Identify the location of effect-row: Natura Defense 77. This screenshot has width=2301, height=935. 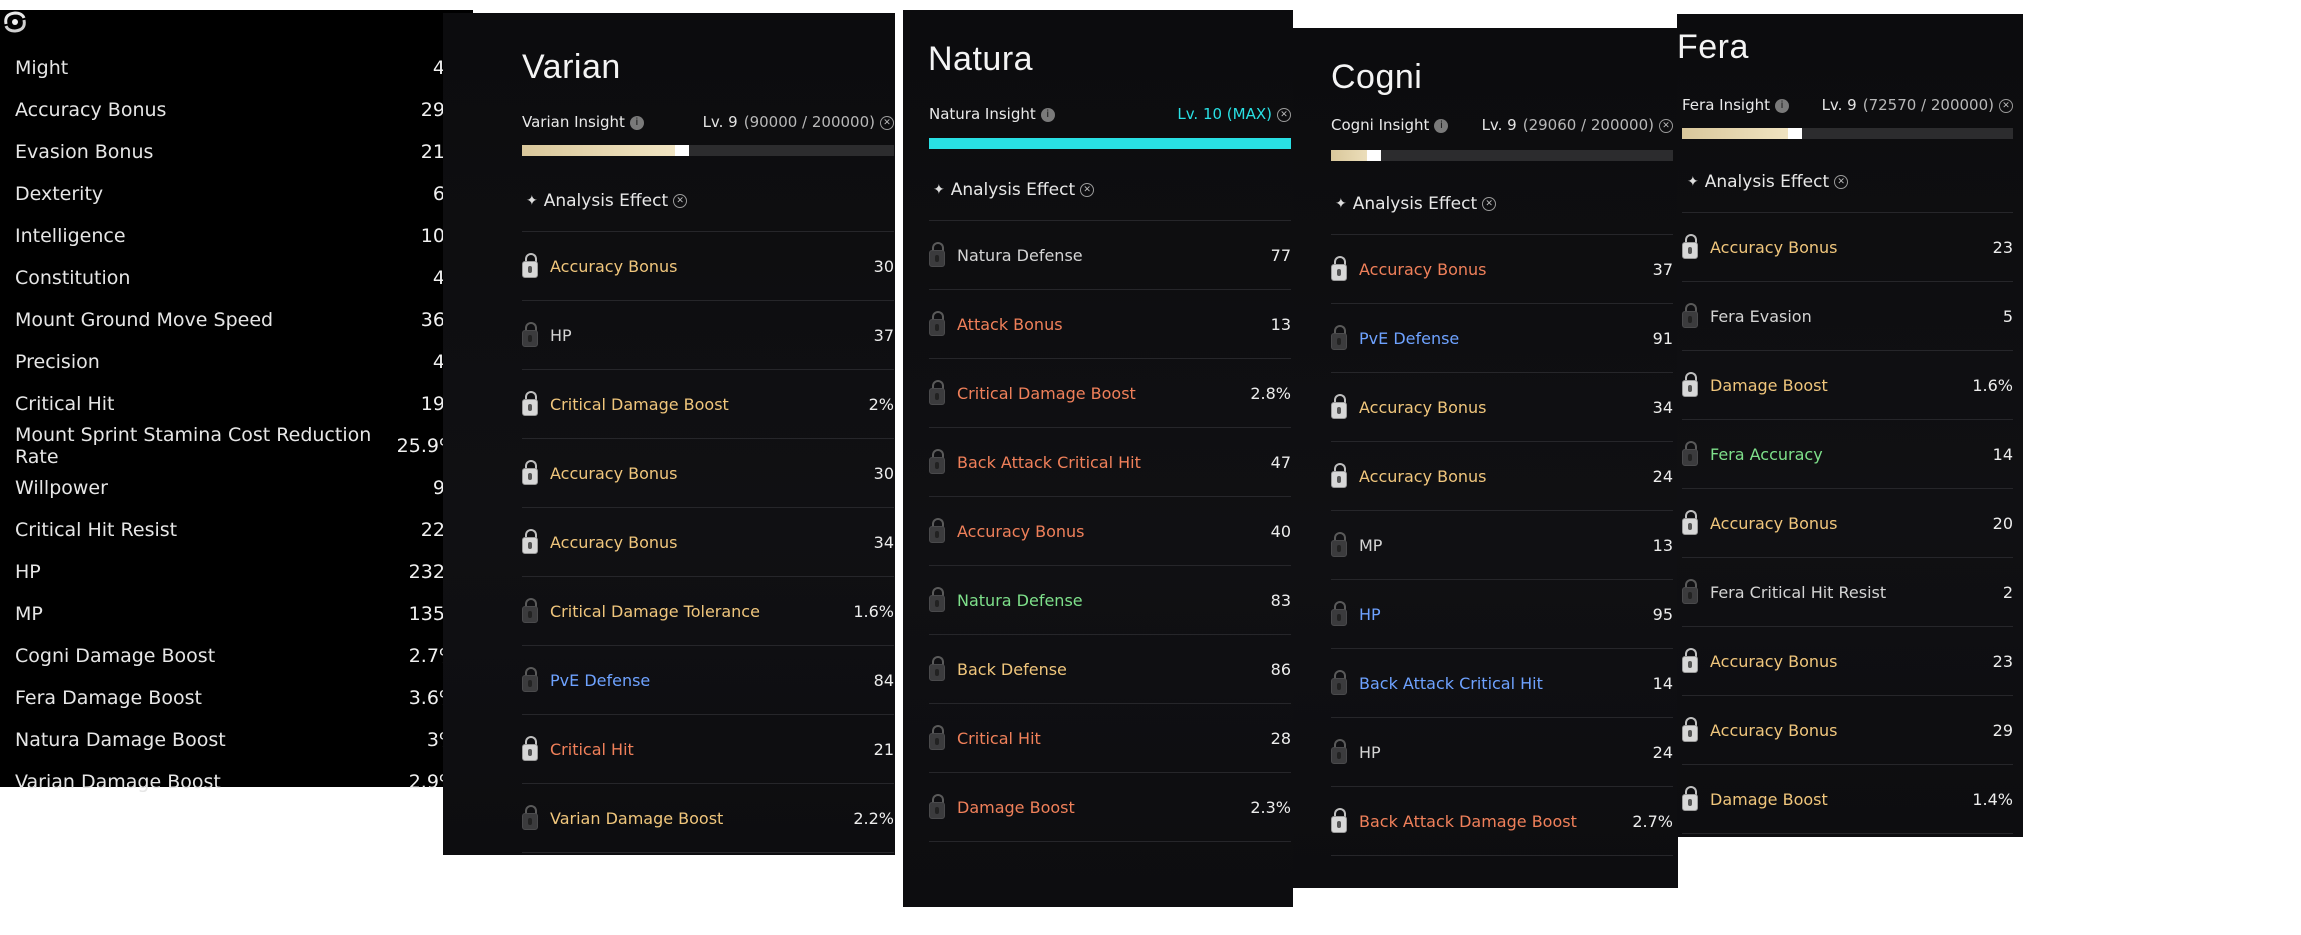
(1110, 254).